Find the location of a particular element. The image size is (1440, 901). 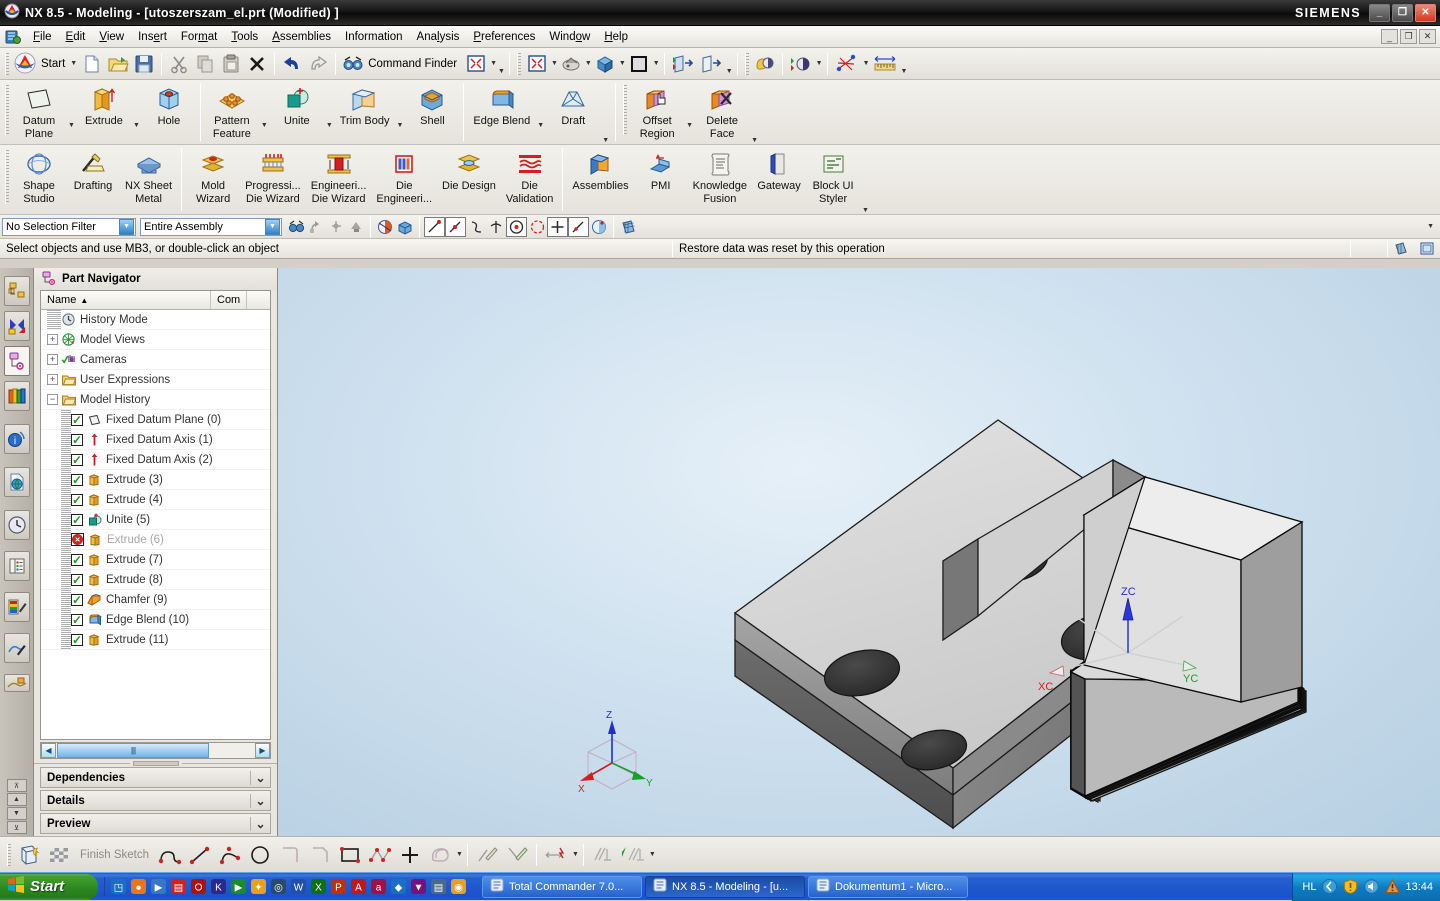

copy-button is located at coordinates (205, 64).